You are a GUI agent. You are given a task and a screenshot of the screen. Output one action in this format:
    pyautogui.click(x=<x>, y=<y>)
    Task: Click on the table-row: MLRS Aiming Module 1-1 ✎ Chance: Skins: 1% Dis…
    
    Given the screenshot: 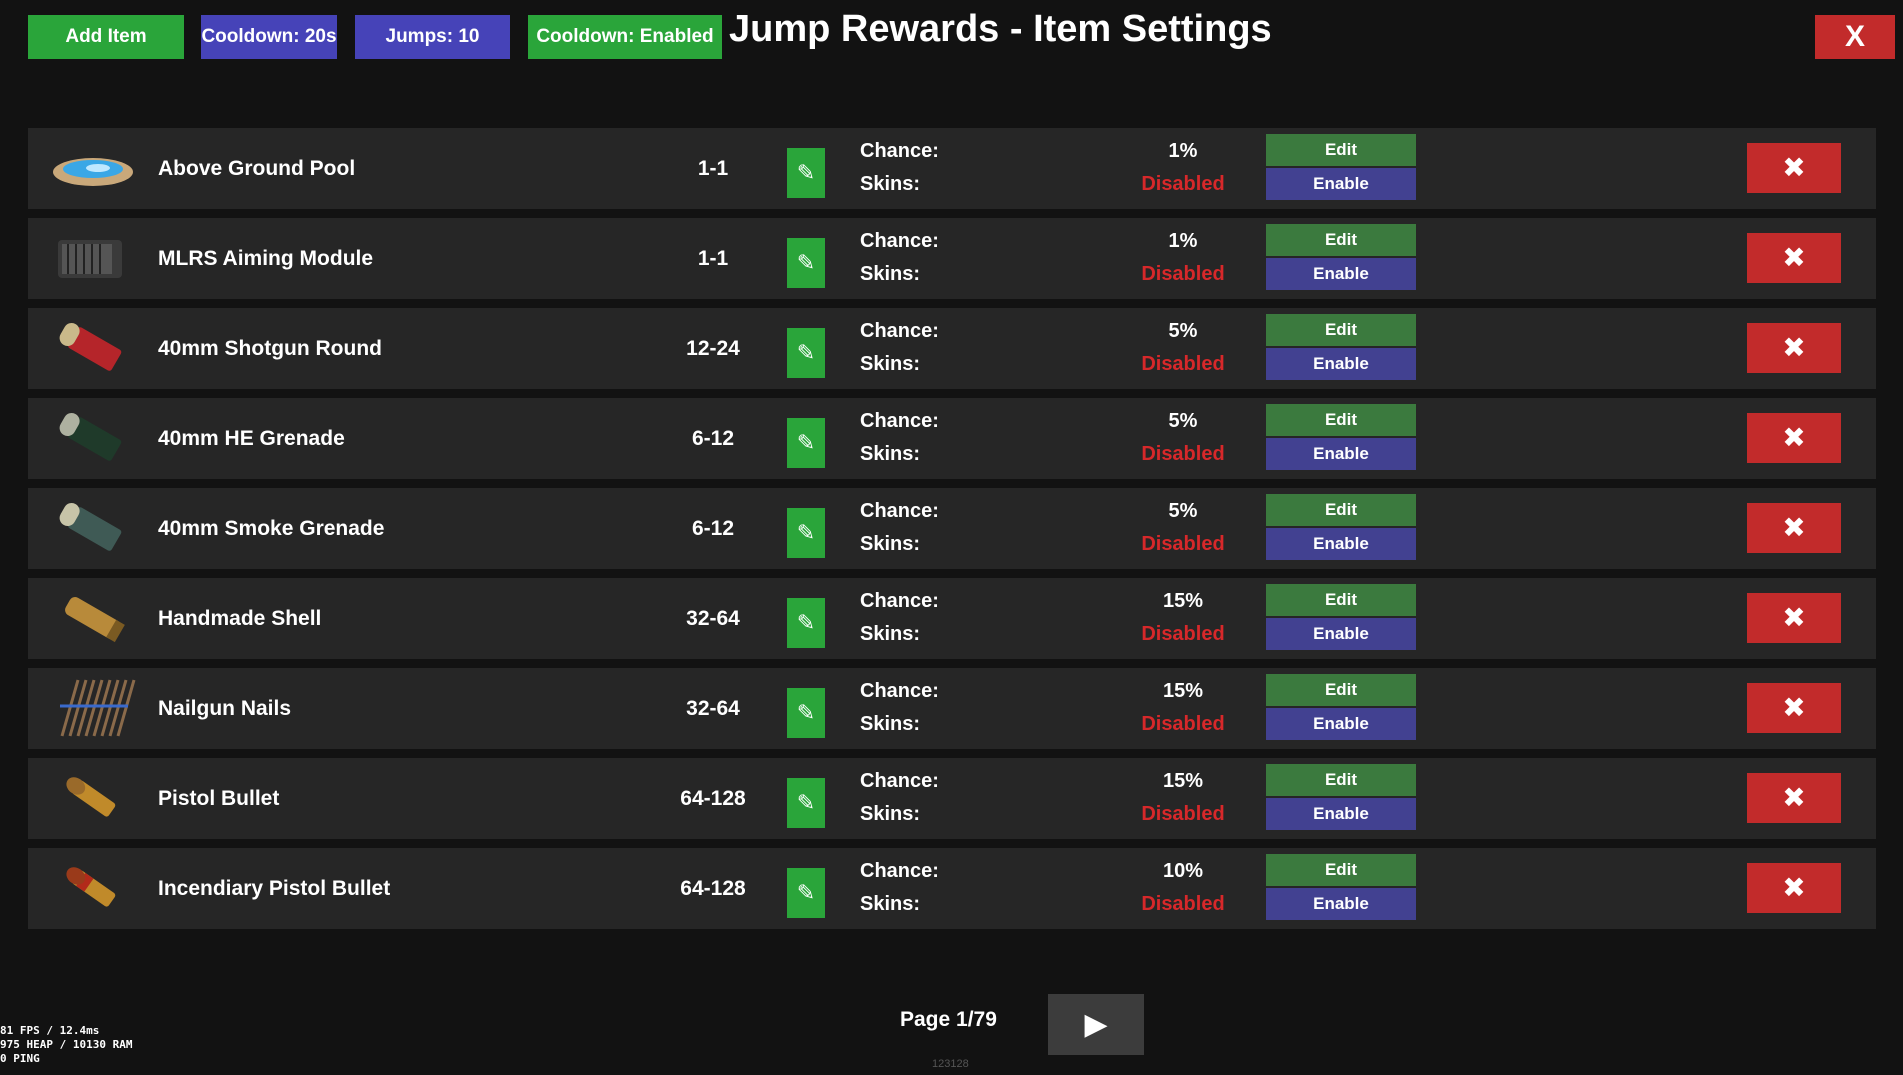 What is the action you would take?
    pyautogui.click(x=952, y=258)
    